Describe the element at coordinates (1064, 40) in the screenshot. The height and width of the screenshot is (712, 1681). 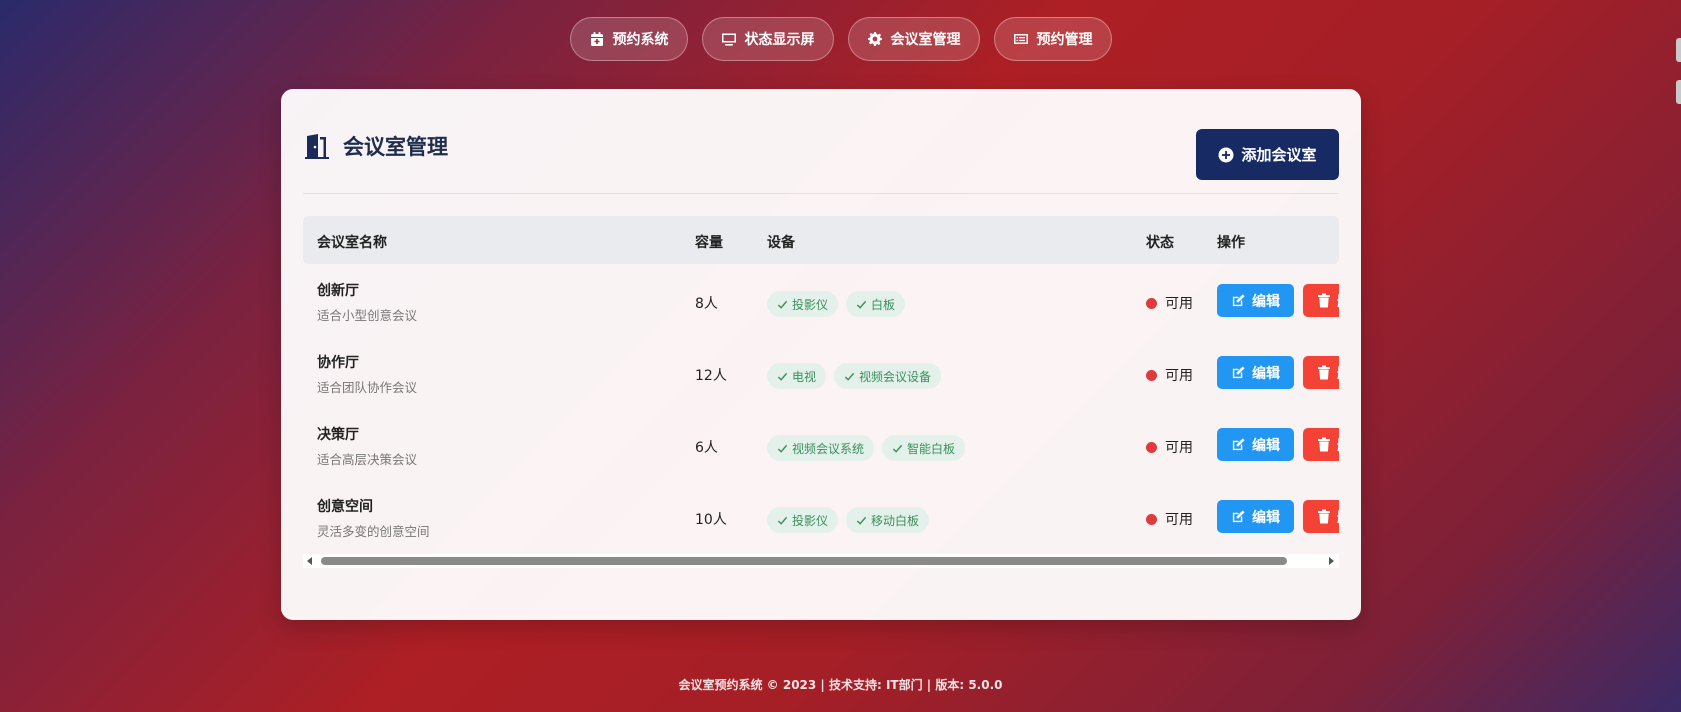
I see `nav-booking-management-label: 预约管理` at that location.